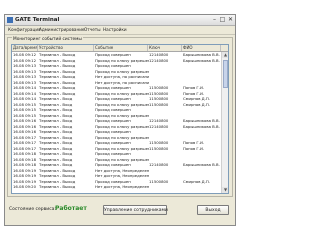 This screenshot has width=320, height=240. Describe the element at coordinates (25, 186) in the screenshot. I see `cell-time: 16.08 09:20` at that location.